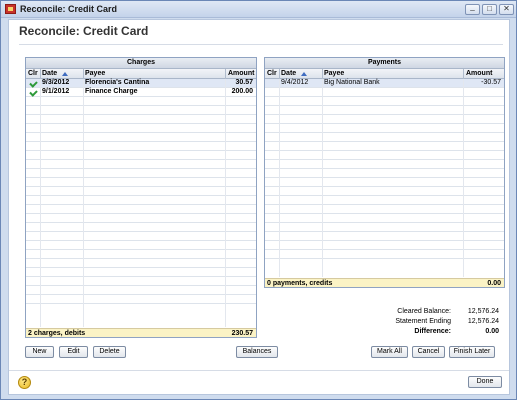 This screenshot has width=517, height=400. Describe the element at coordinates (384, 74) in the screenshot. I see `payments-column-header: Clr Date Payee Amount` at that location.